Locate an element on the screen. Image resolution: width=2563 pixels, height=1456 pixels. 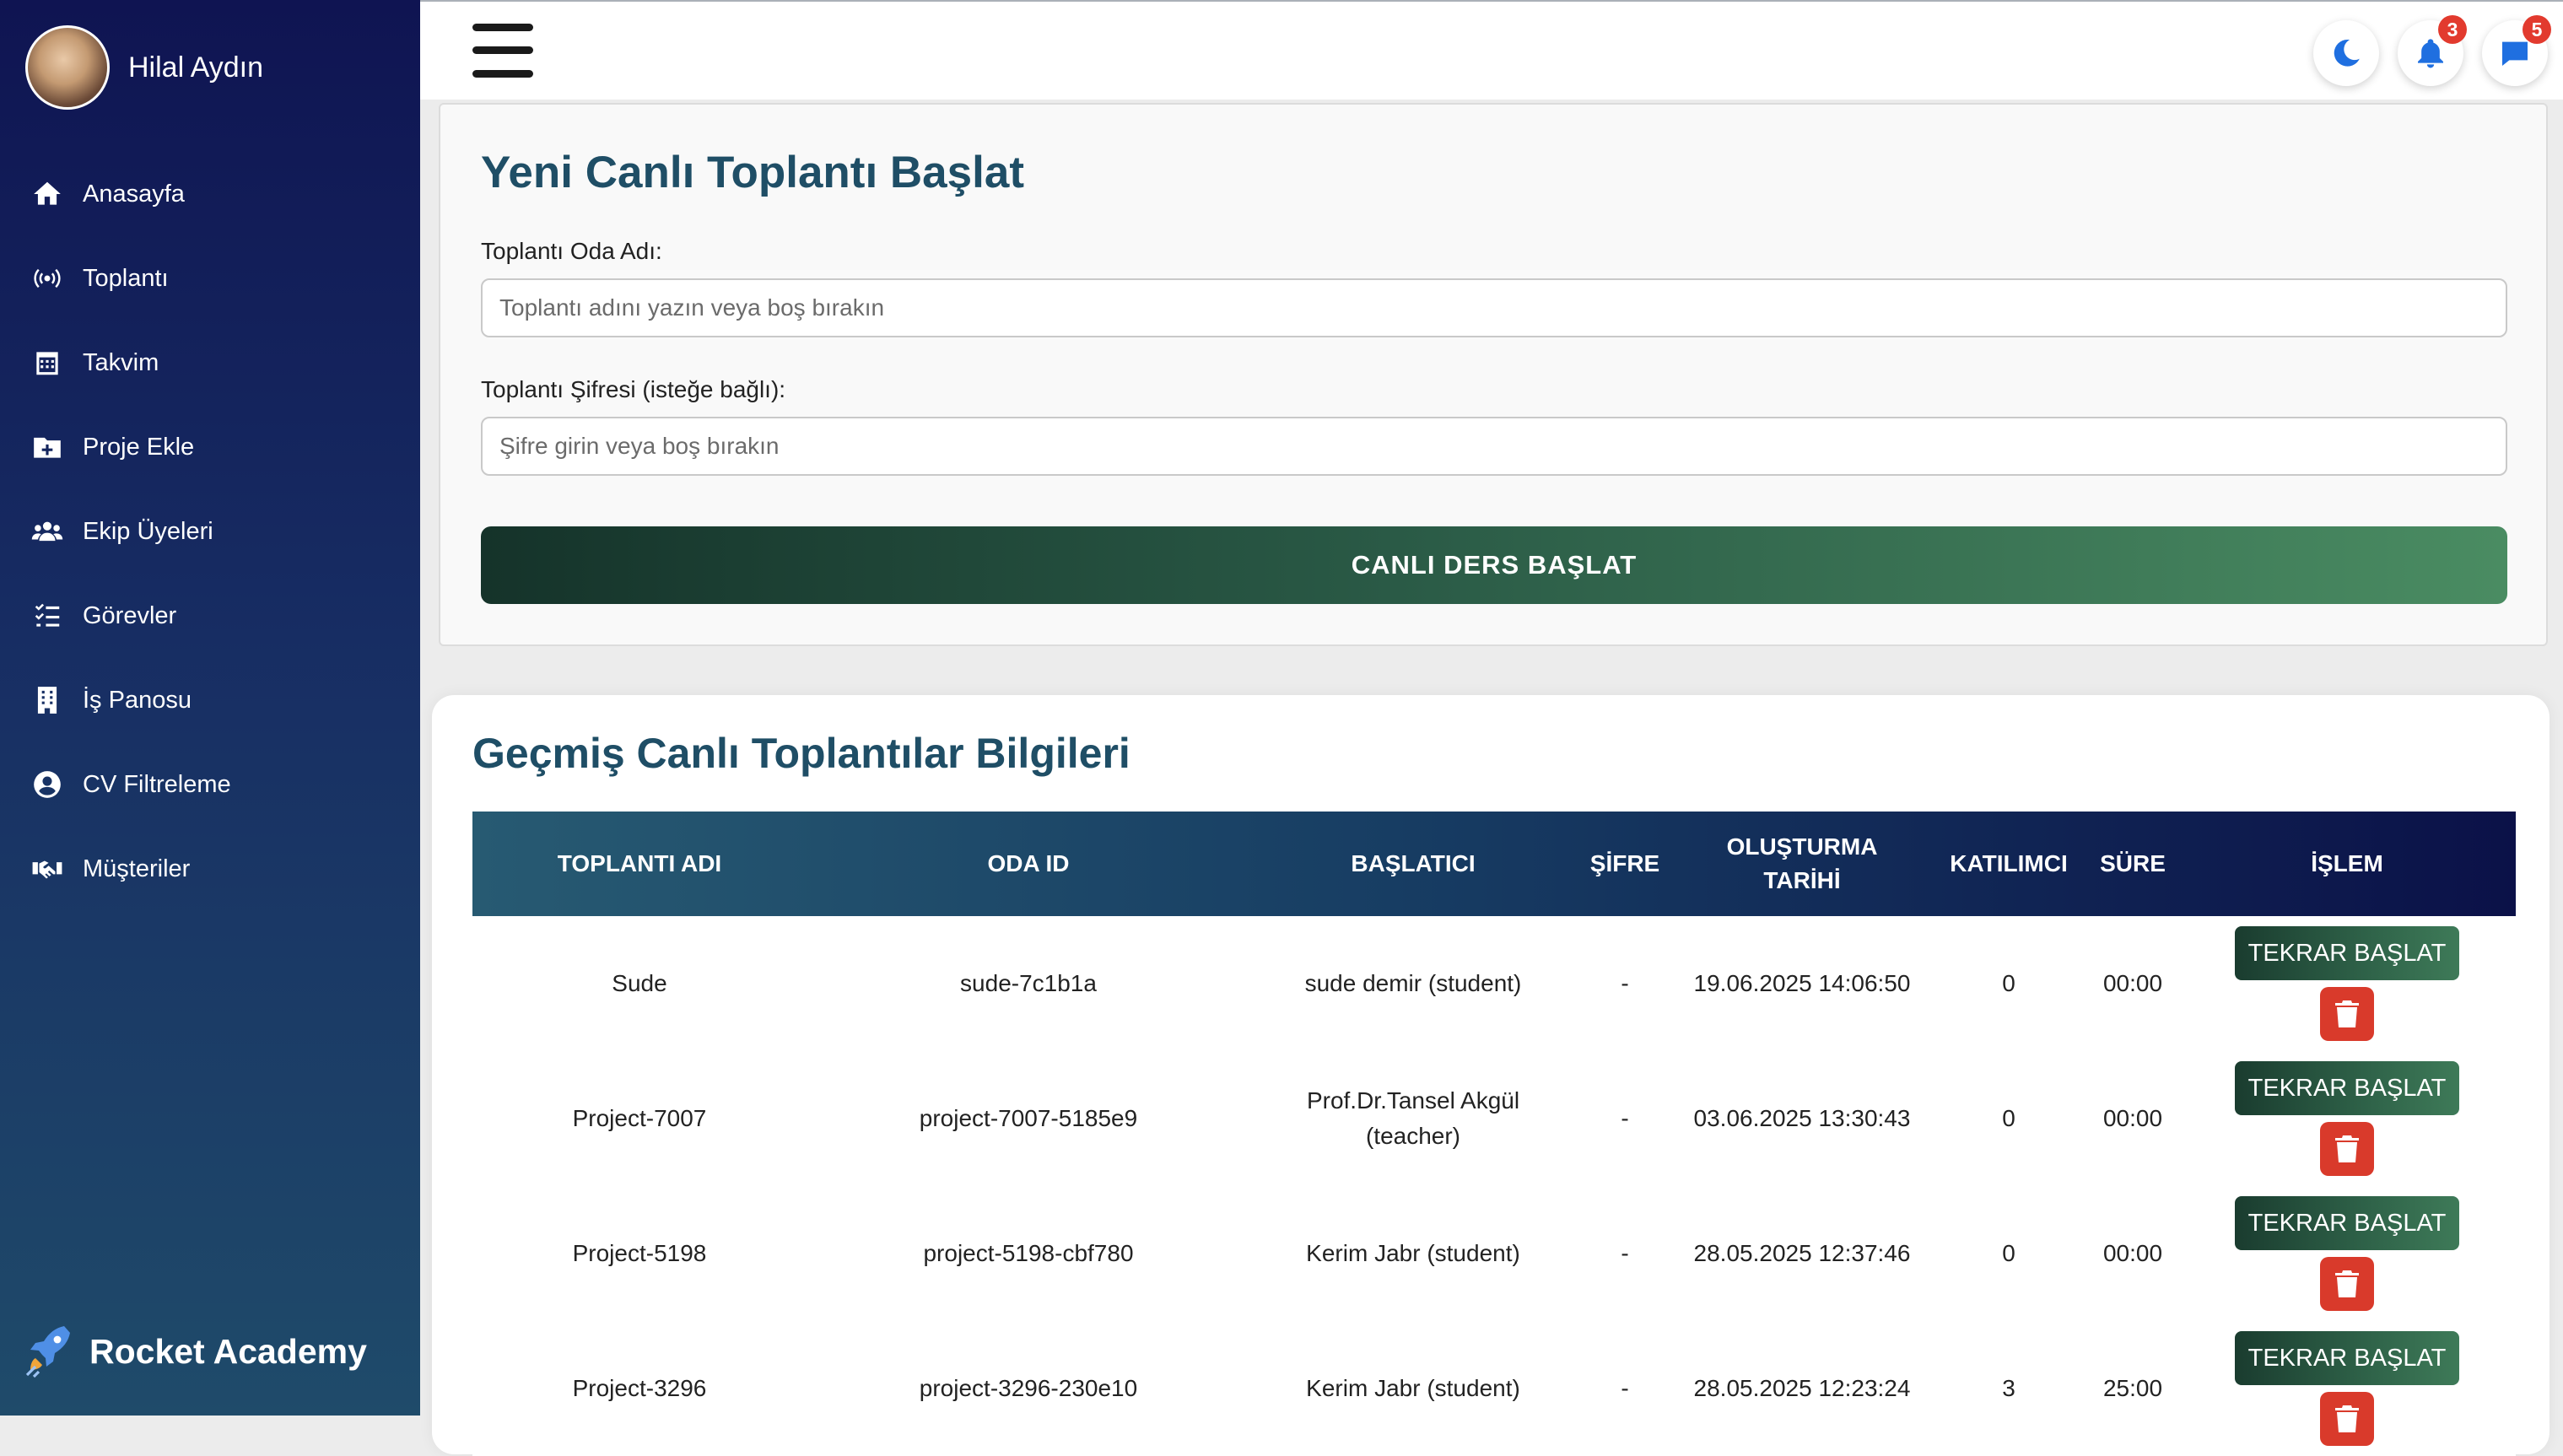
brand-name: Rocket Academy is located at coordinates (228, 1351).